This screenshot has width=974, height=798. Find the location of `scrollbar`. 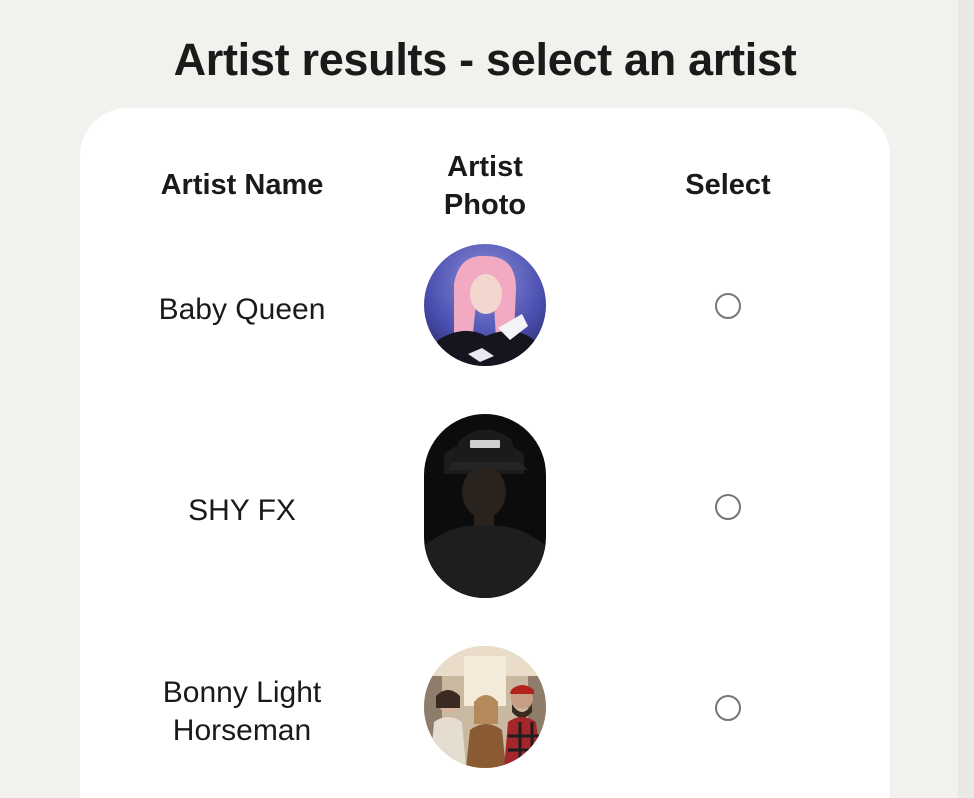

scrollbar is located at coordinates (966, 399).